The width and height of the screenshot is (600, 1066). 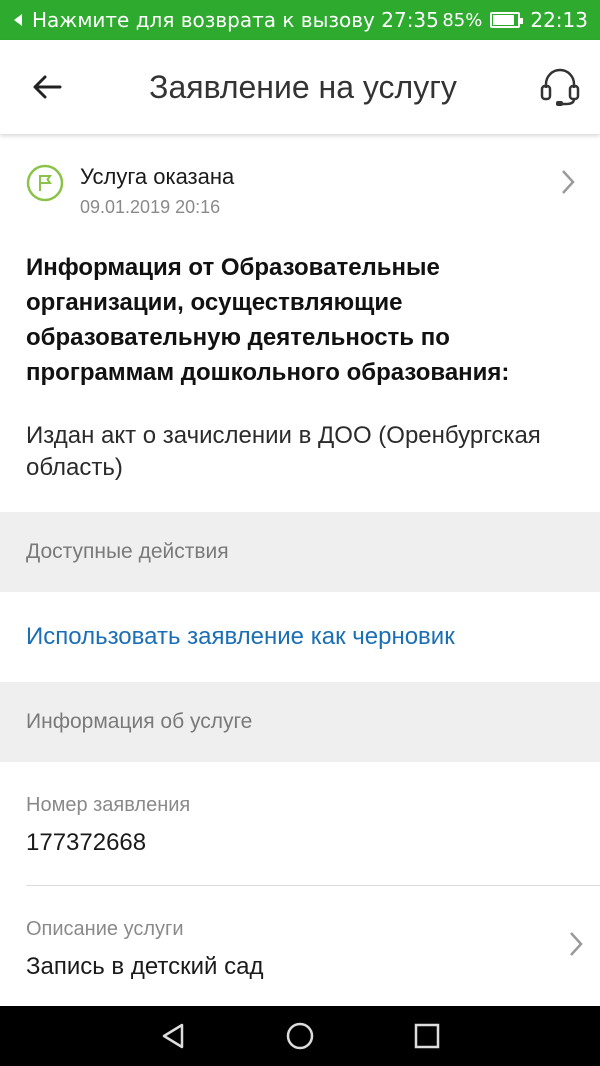 I want to click on service-status-title: Услуга оказана, so click(x=157, y=176).